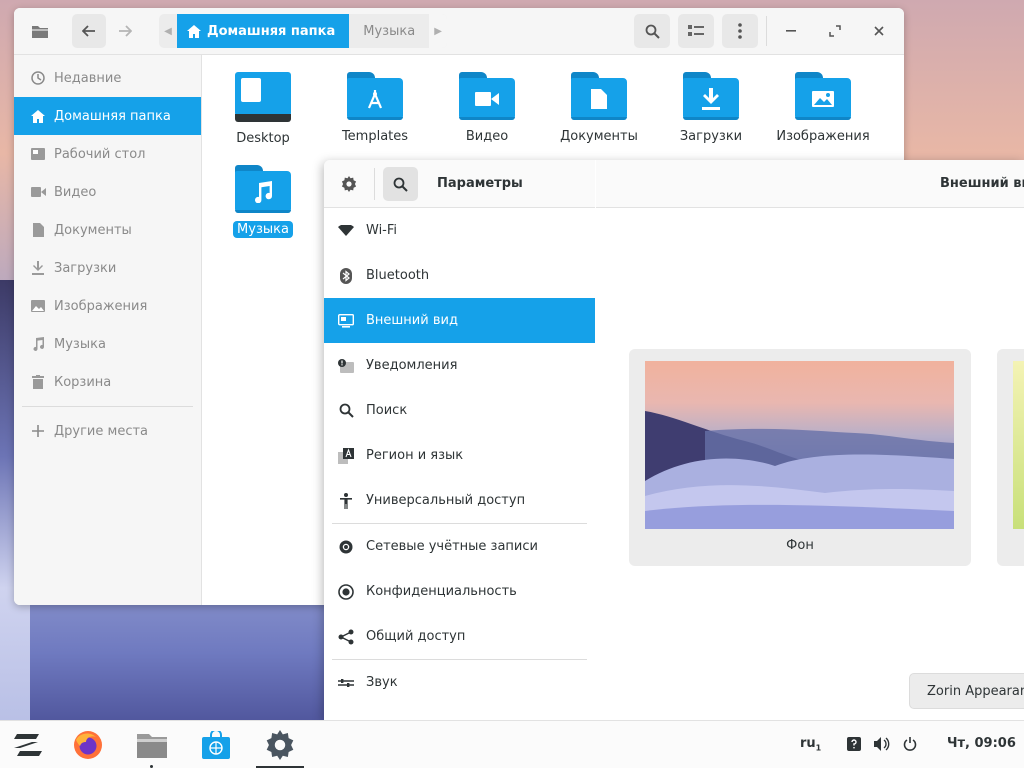  I want to click on background-card: Фон, so click(800, 457).